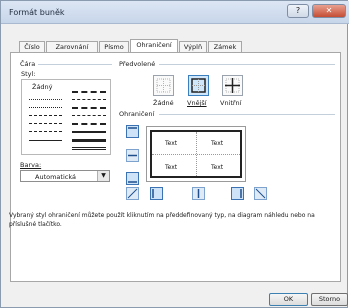  Describe the element at coordinates (247, 64) in the screenshot. I see `presets-section-divider` at that location.